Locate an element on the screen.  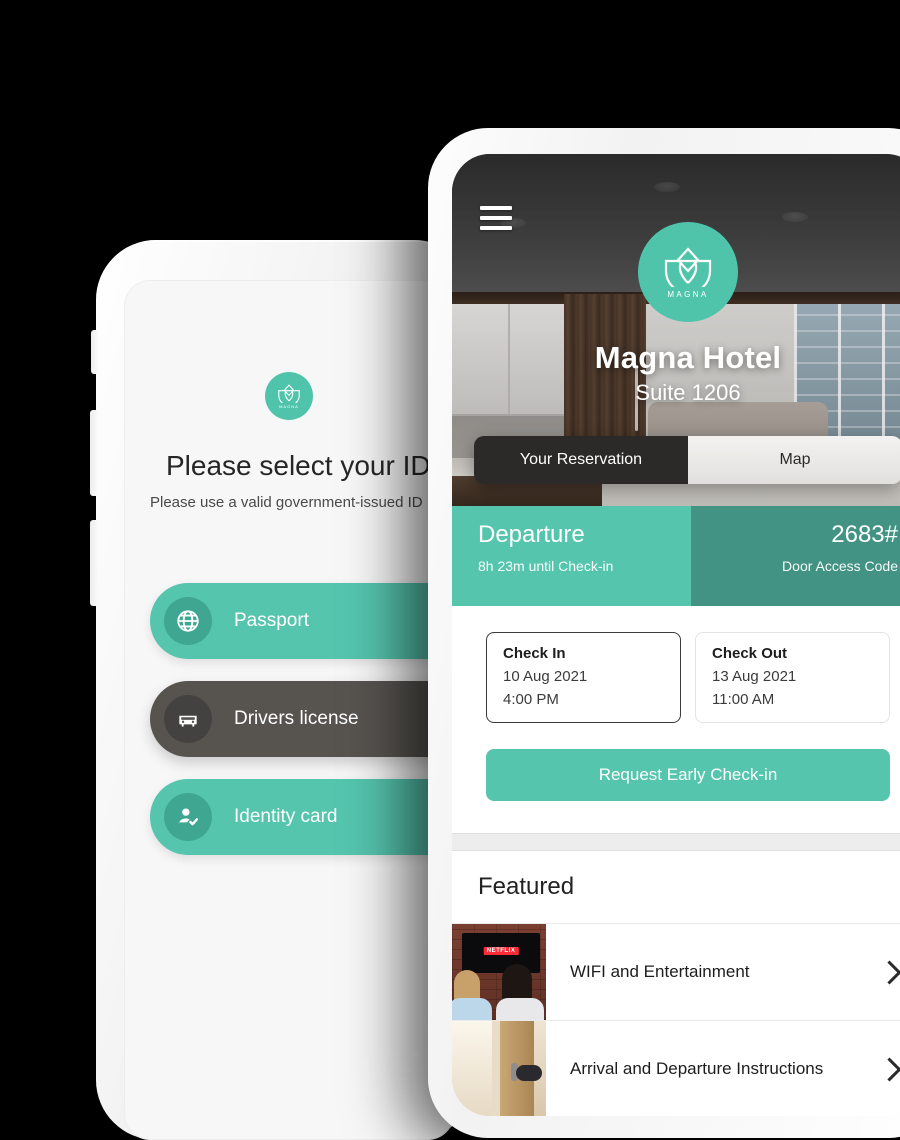
departure-title: Departure is located at coordinates (531, 534).